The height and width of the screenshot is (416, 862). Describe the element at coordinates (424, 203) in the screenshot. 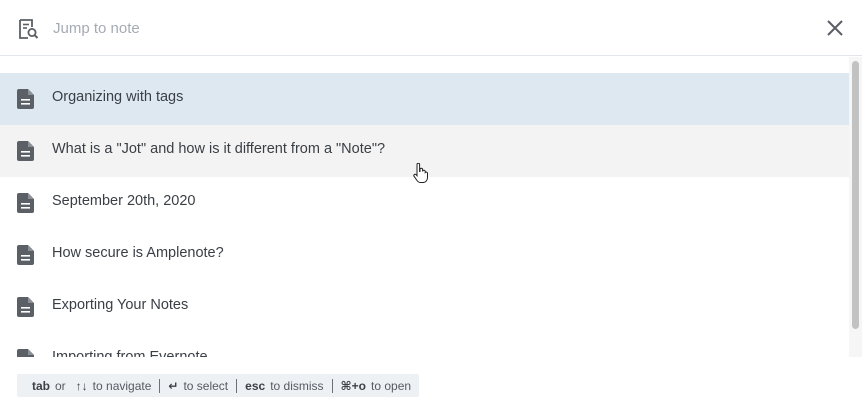

I see `note-result-row: September 20th, 2020` at that location.